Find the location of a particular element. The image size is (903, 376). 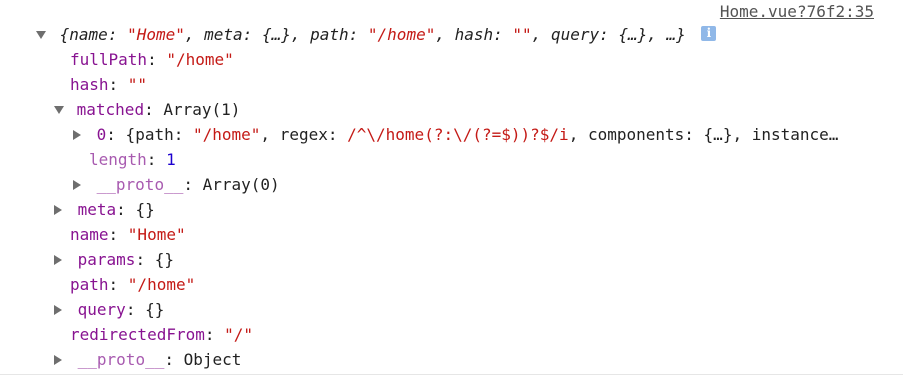

prop-value: Array(1) is located at coordinates (202, 109).